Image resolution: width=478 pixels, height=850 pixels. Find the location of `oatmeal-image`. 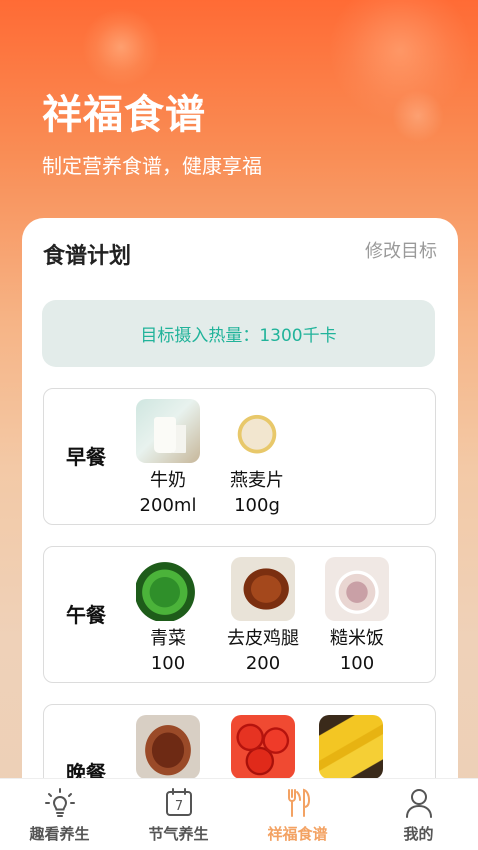

oatmeal-image is located at coordinates (257, 431).